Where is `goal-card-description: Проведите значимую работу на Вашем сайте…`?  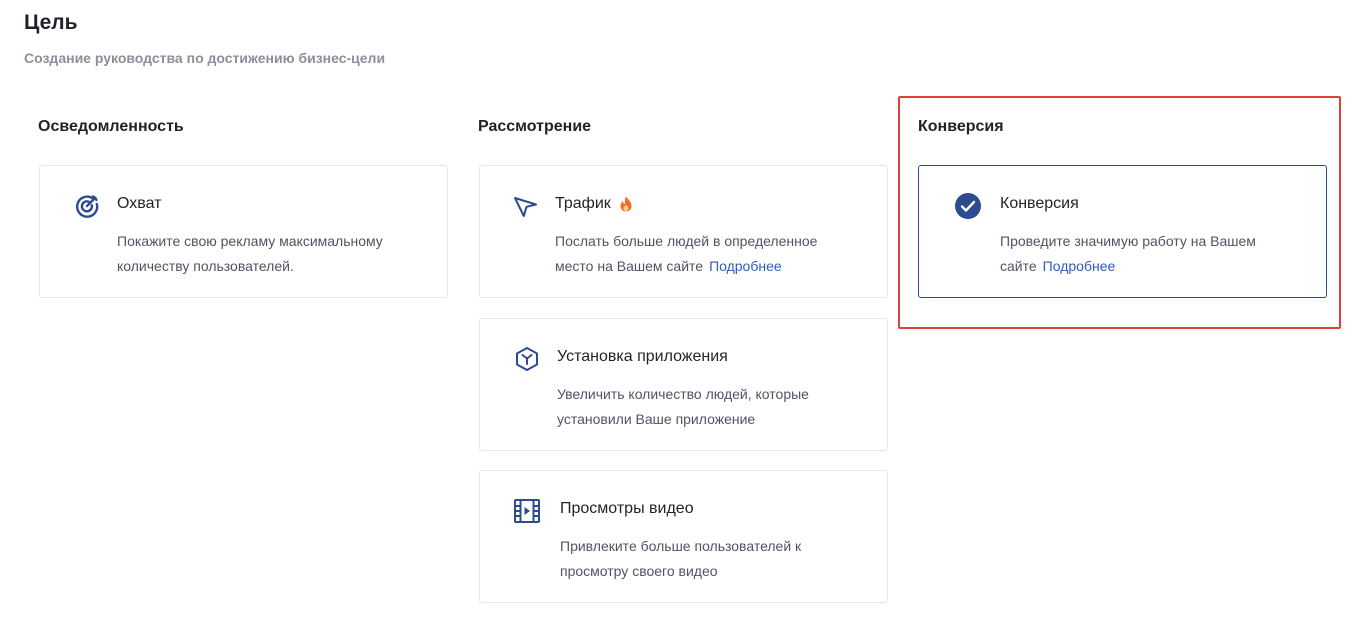 goal-card-description: Проведите значимую работу на Вашем сайте… is located at coordinates (1128, 253).